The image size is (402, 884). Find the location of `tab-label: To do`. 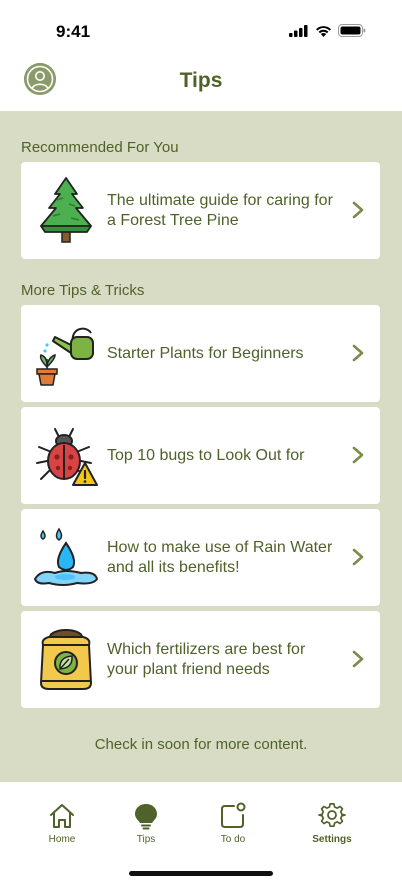

tab-label: To do is located at coordinates (233, 839).